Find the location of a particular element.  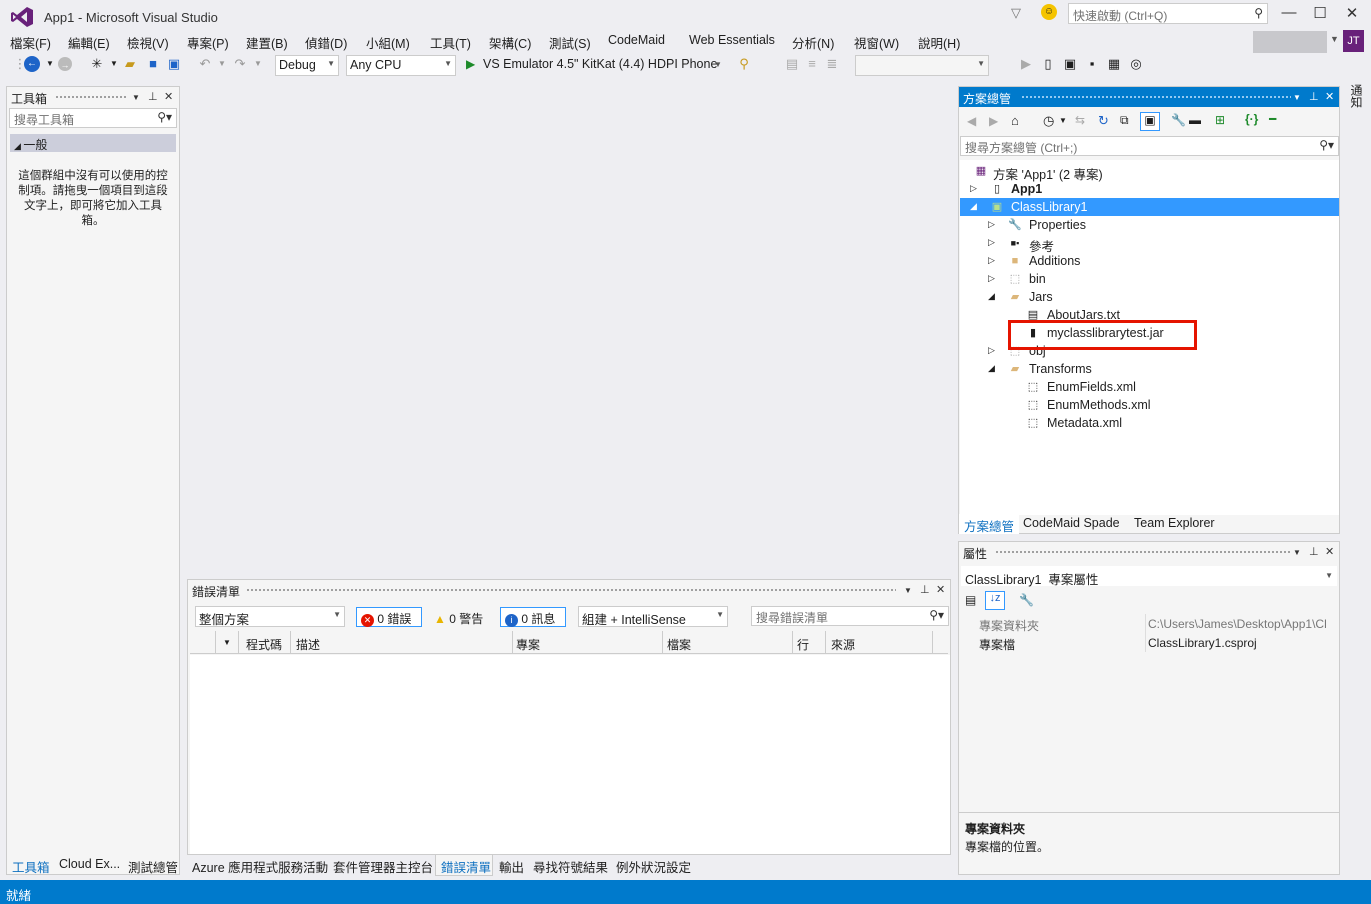

tree-node-properties: ▷ 🔧 Properties is located at coordinates (1149, 225).